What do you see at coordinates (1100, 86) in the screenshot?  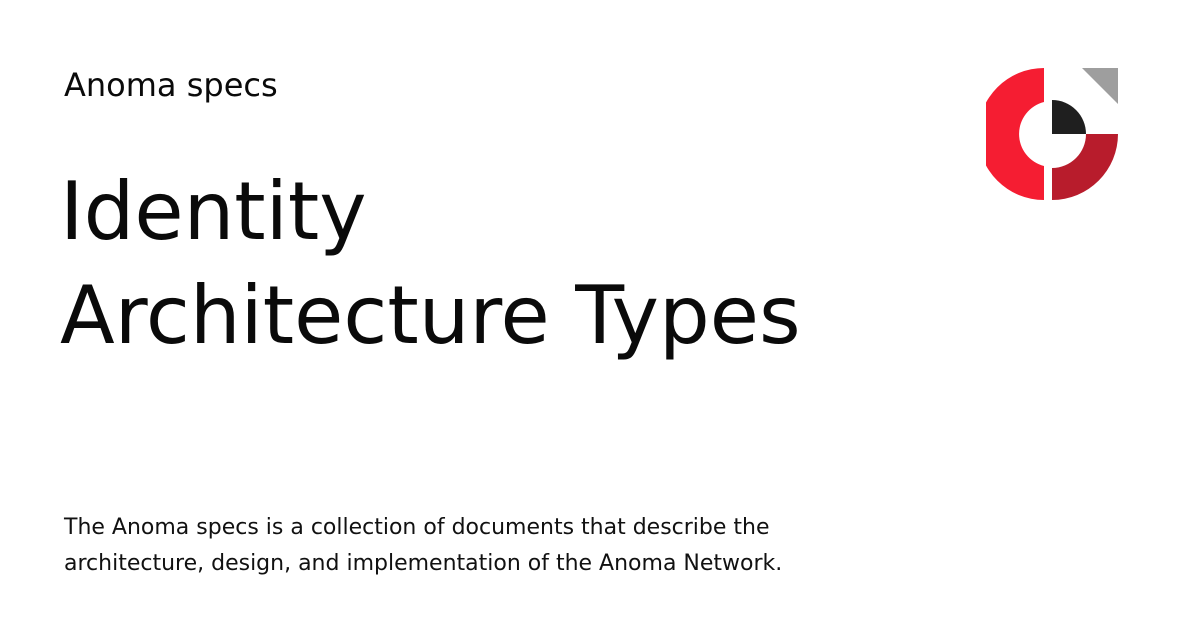 I see `logo-corner-triangle` at bounding box center [1100, 86].